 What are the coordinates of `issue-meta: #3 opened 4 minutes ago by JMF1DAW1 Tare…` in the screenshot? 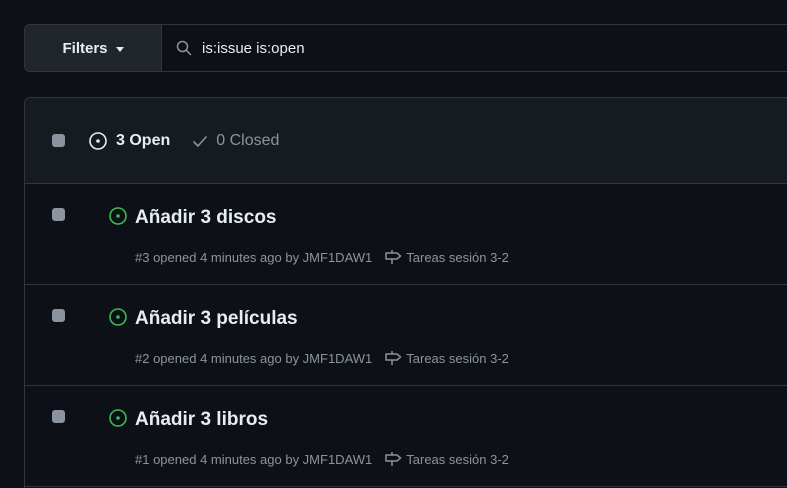 It's located at (322, 257).